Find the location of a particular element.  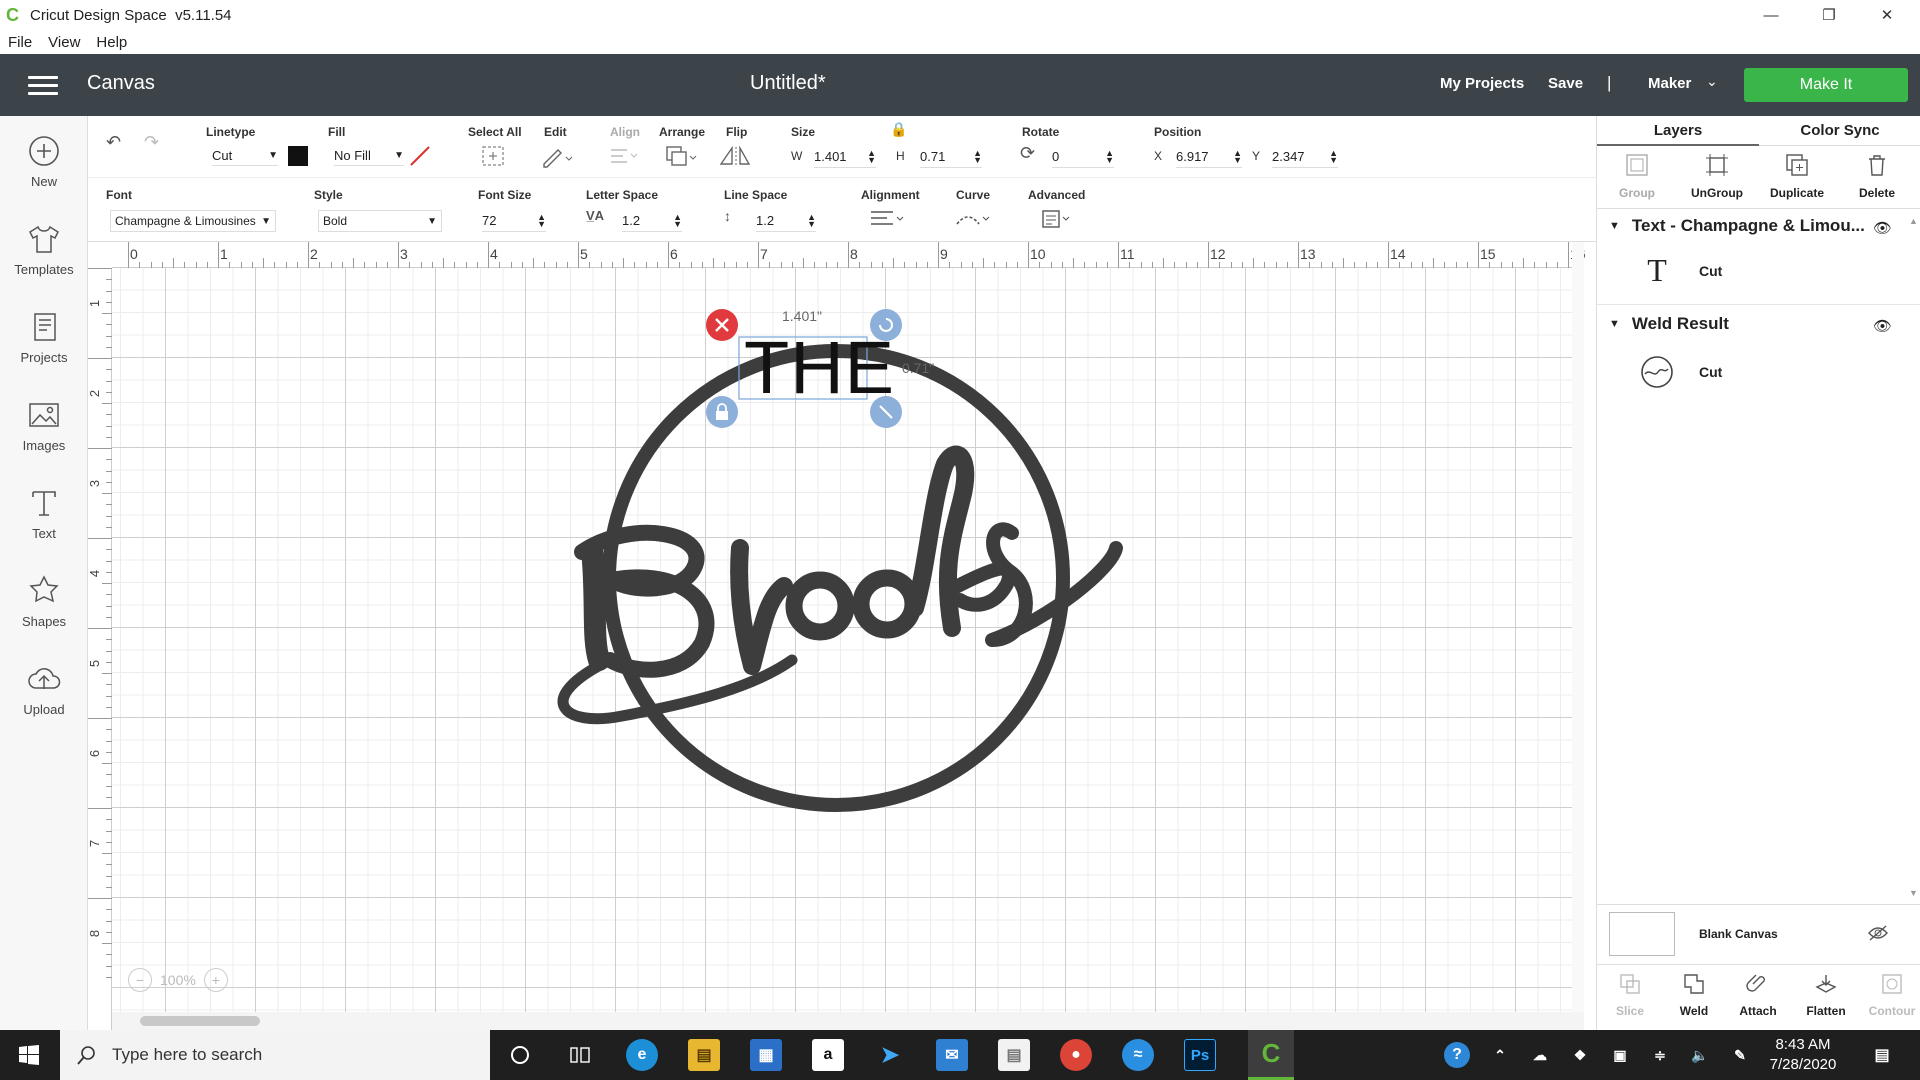

panel-scroll-down-icon: ▼ is located at coordinates (1913, 893).